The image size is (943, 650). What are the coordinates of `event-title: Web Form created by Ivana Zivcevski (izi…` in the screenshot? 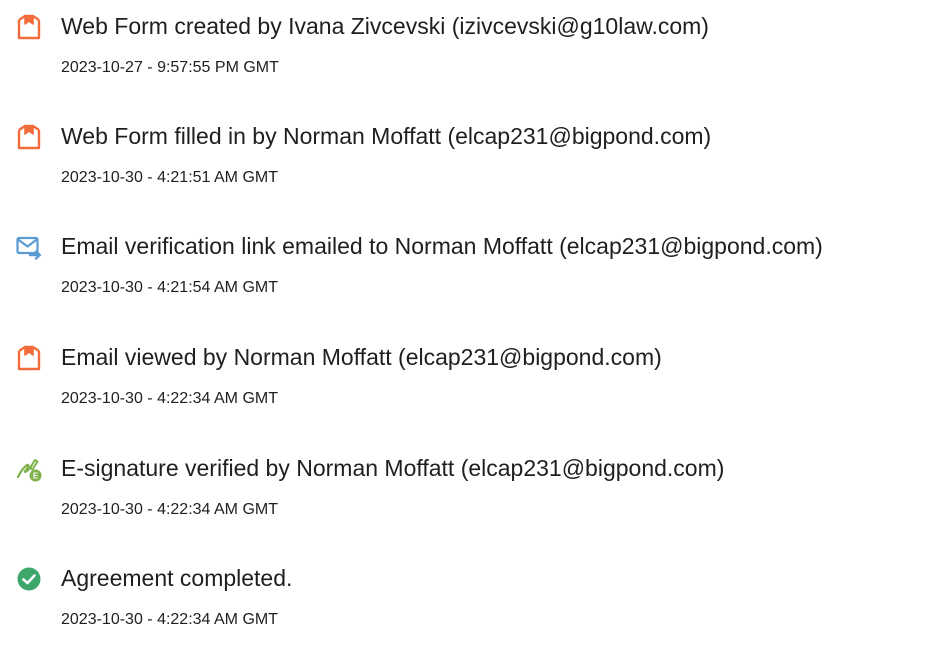 It's located at (385, 26).